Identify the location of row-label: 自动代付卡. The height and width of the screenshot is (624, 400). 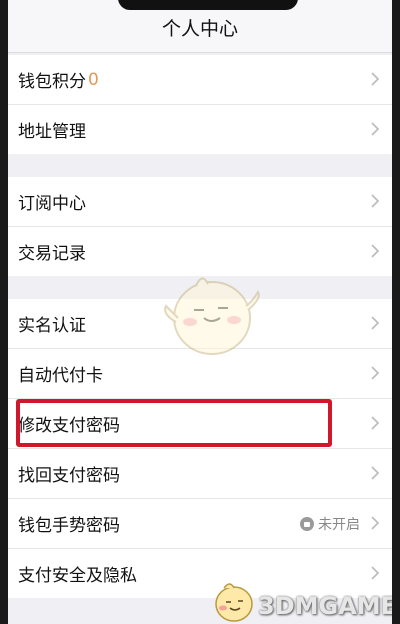
(60, 376).